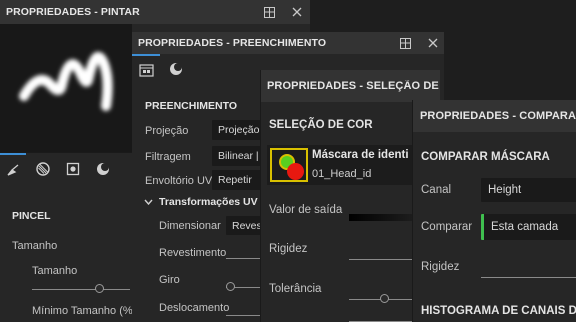 The width and height of the screenshot is (576, 322). I want to click on brush-tab-icon, so click(13, 169).